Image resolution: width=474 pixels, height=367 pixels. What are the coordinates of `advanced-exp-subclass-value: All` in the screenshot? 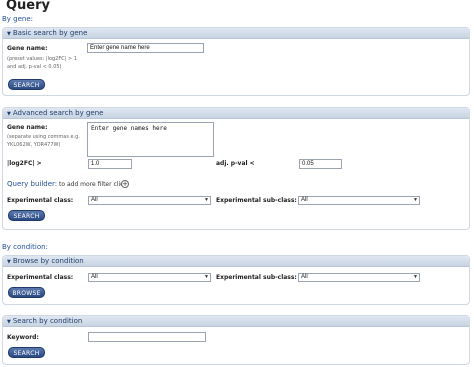 It's located at (304, 200).